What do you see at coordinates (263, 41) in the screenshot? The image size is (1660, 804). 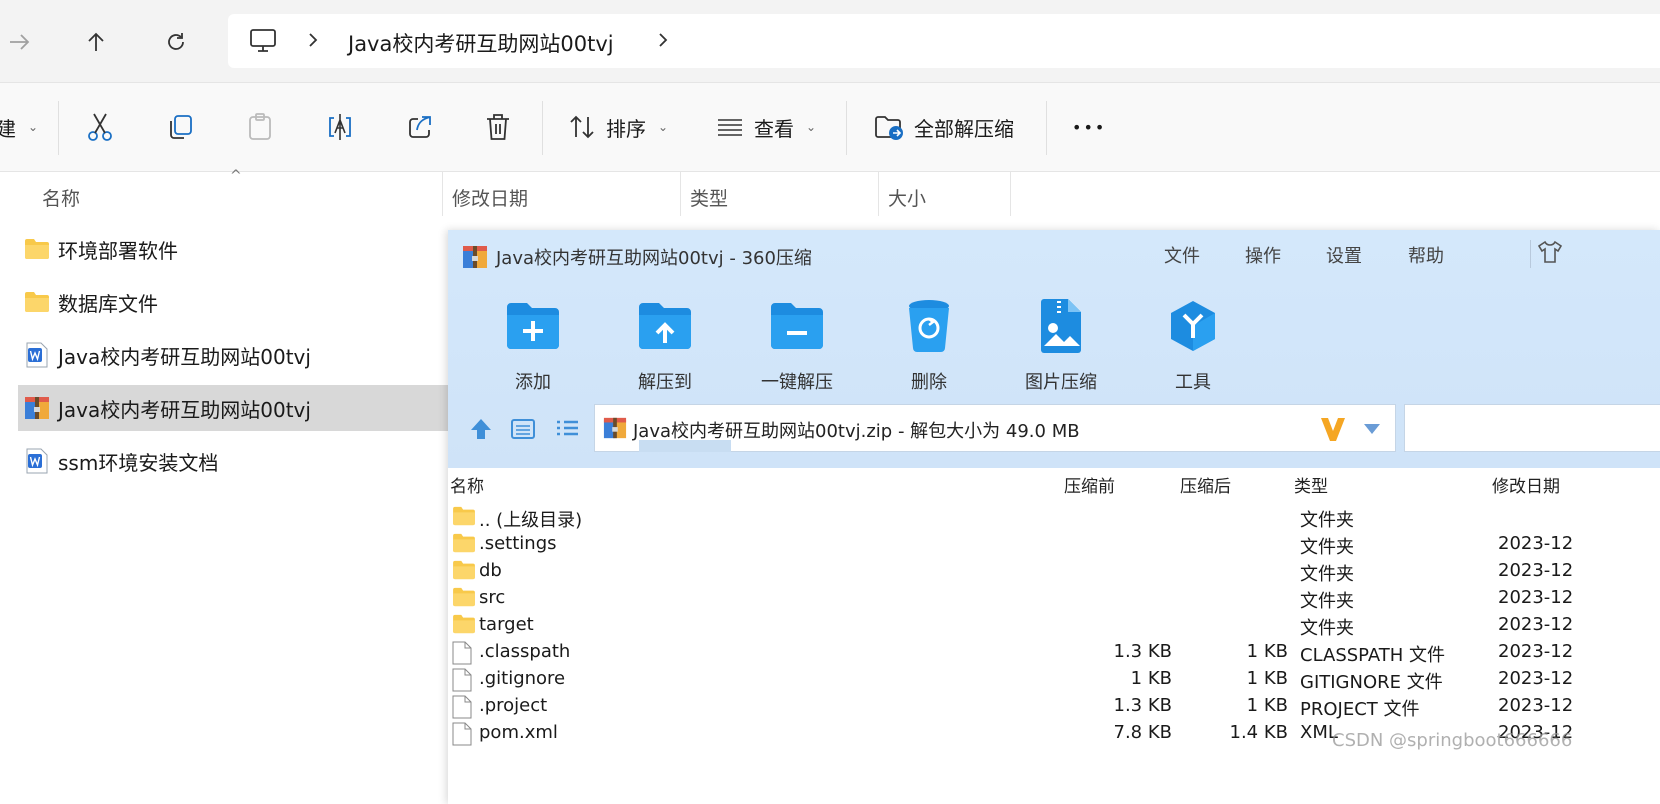 I see `this-pc-icon` at bounding box center [263, 41].